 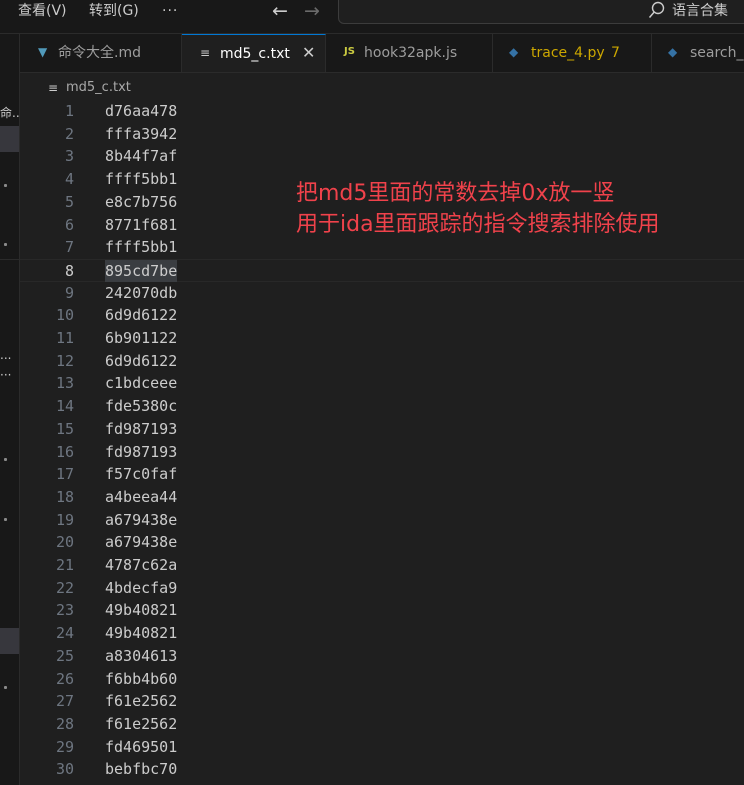 I want to click on back-arrow-icon: ←, so click(x=280, y=11).